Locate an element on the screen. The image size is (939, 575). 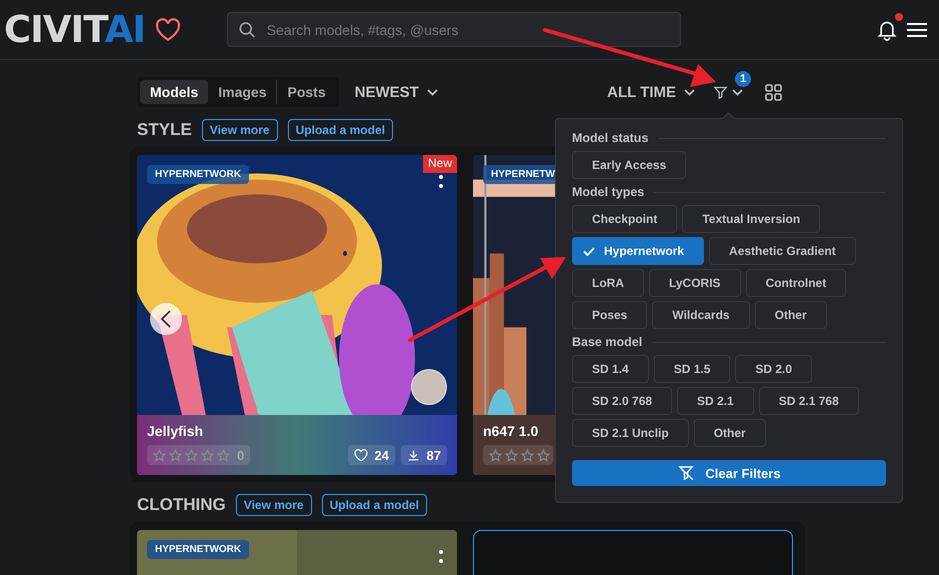
period-dropdown: ALL TIME is located at coordinates (651, 92).